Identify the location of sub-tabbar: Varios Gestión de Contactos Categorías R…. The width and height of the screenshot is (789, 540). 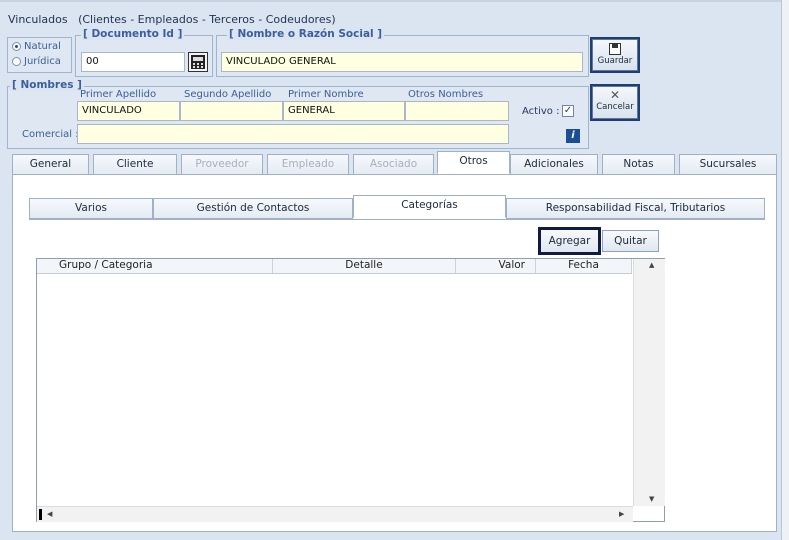
(397, 207).